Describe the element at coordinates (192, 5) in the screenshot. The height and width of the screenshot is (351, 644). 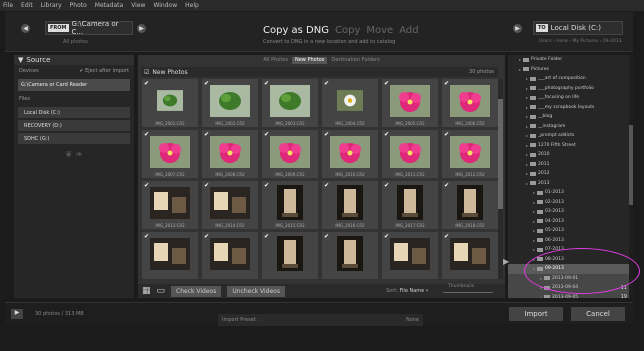
I see `menu-item: Help` at that location.